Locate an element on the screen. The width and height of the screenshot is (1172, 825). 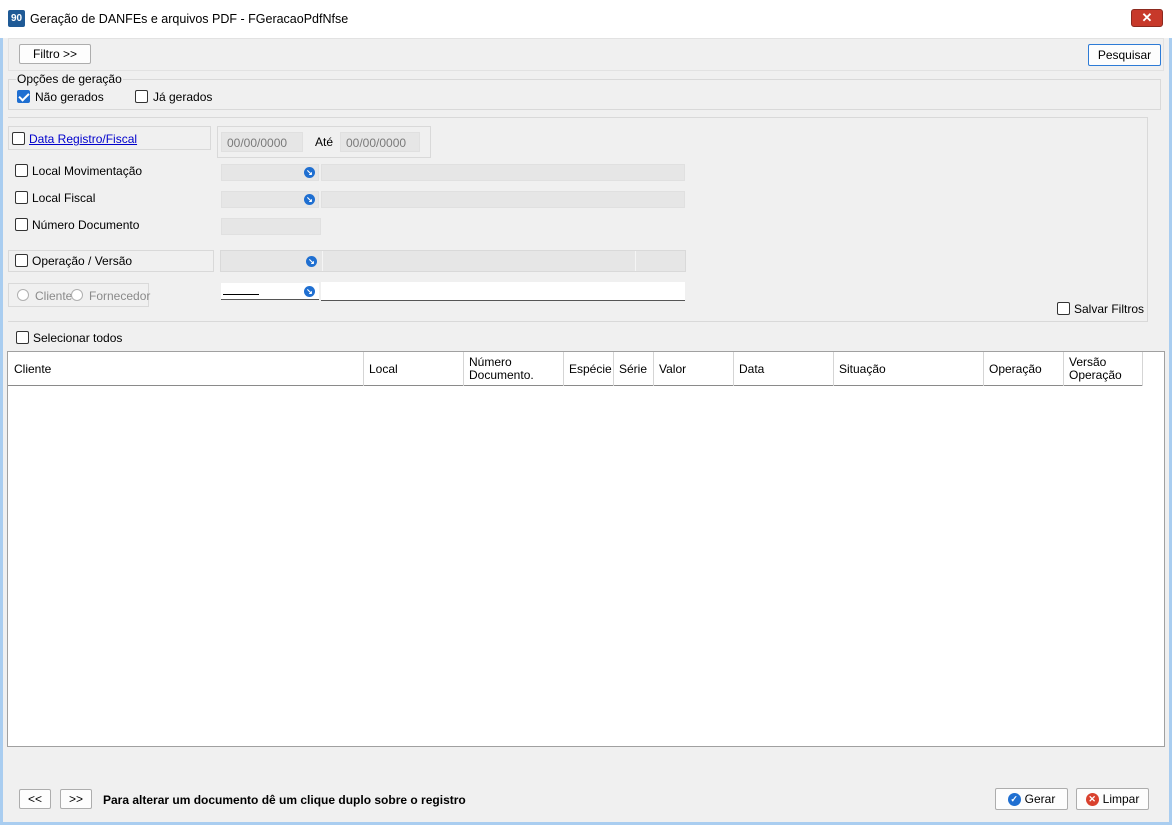
select-all-label: Selecionar todos is located at coordinates (78, 338).